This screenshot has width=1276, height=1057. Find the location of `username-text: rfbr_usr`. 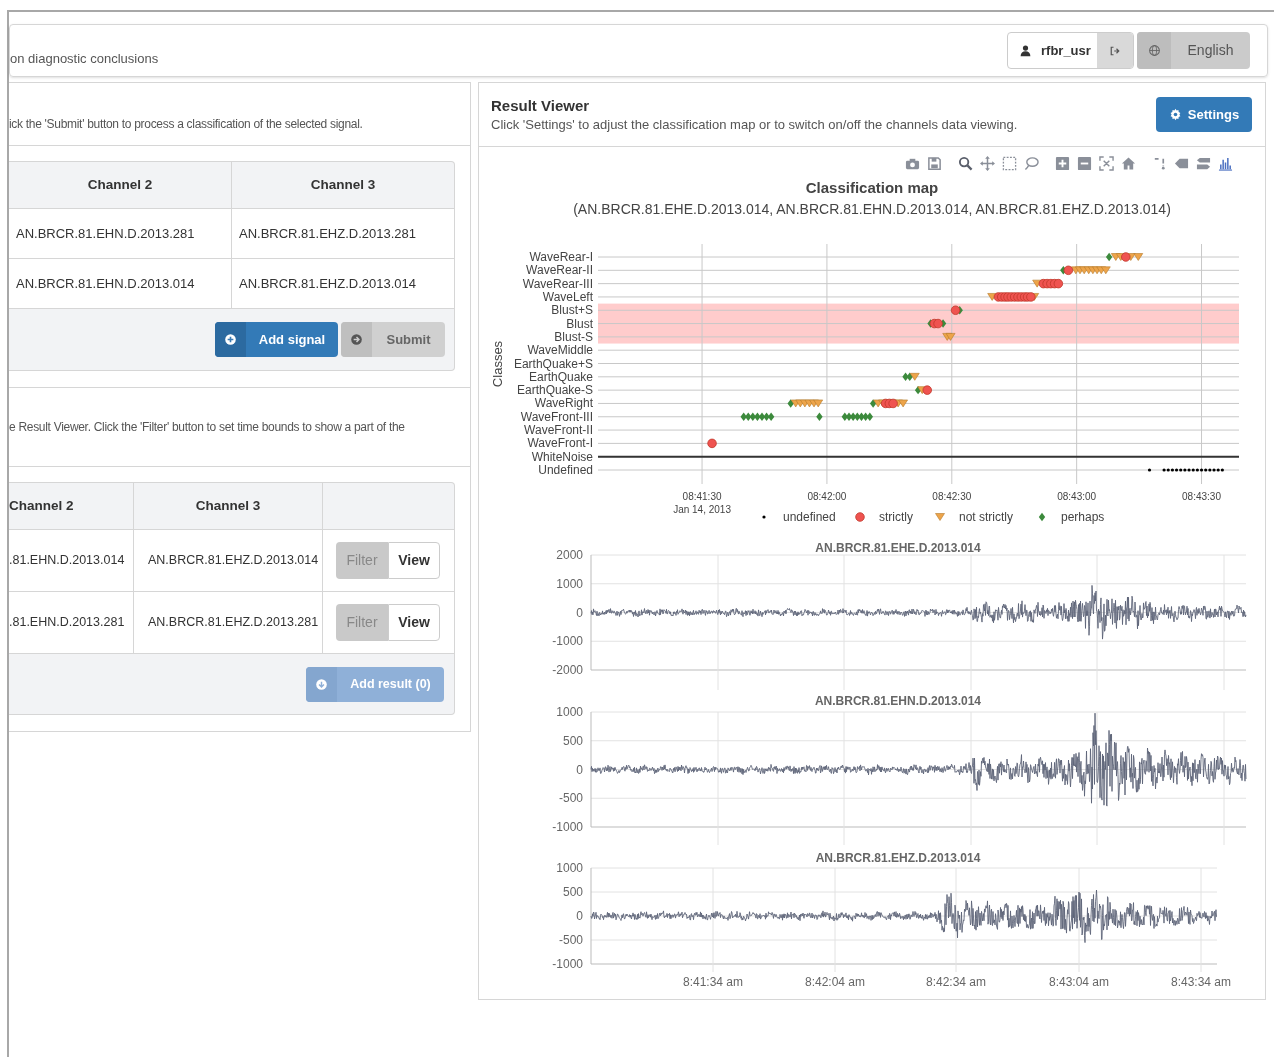

username-text: rfbr_usr is located at coordinates (1066, 50).